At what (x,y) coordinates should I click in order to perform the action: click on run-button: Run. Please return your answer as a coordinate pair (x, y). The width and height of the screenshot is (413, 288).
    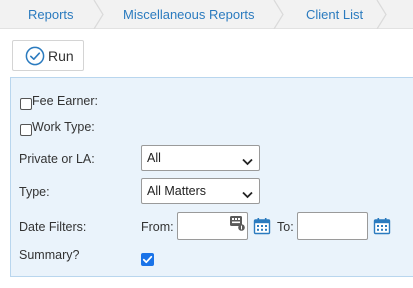
    Looking at the image, I should click on (48, 55).